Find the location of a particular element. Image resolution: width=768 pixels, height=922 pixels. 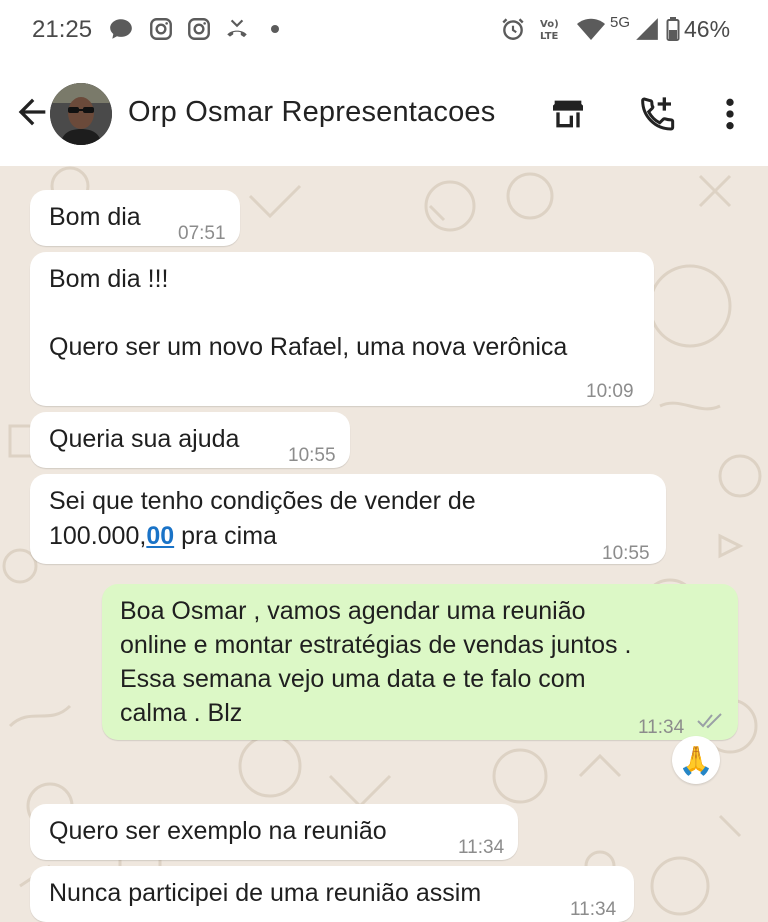

message-text-line: calma . Blz is located at coordinates (181, 713).